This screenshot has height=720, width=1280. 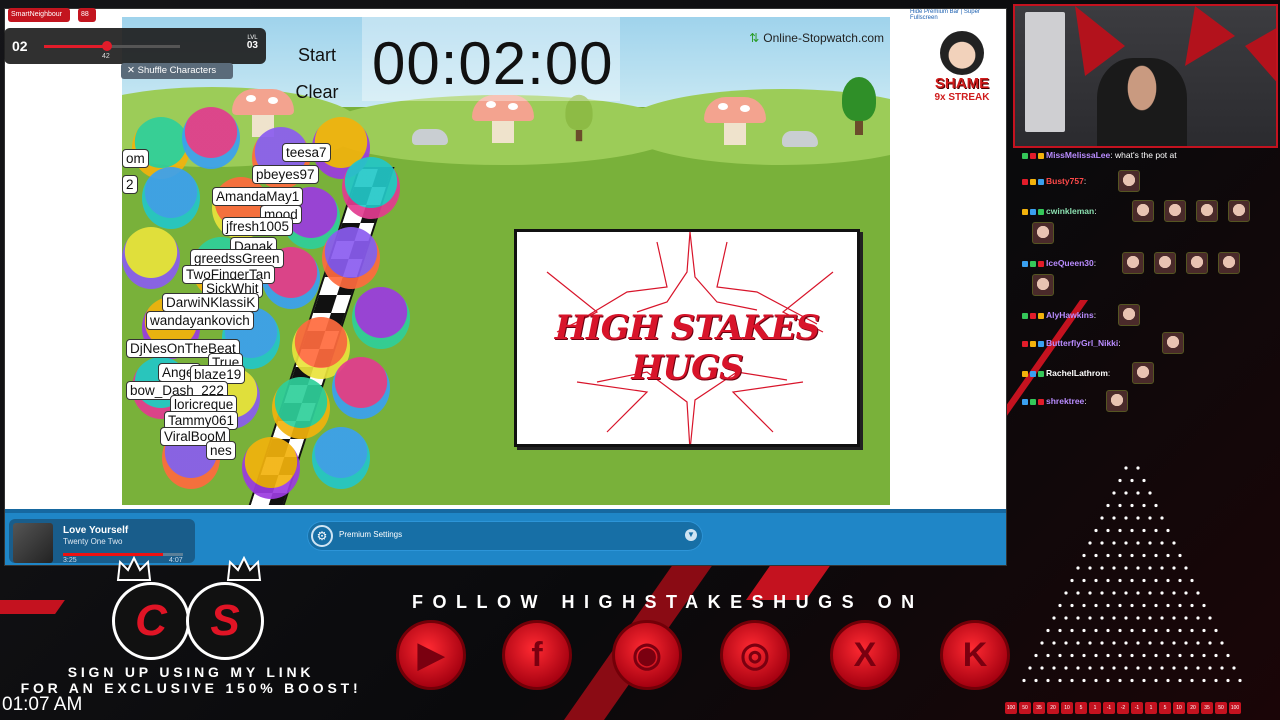 I want to click on level-current: 02, so click(x=20, y=46).